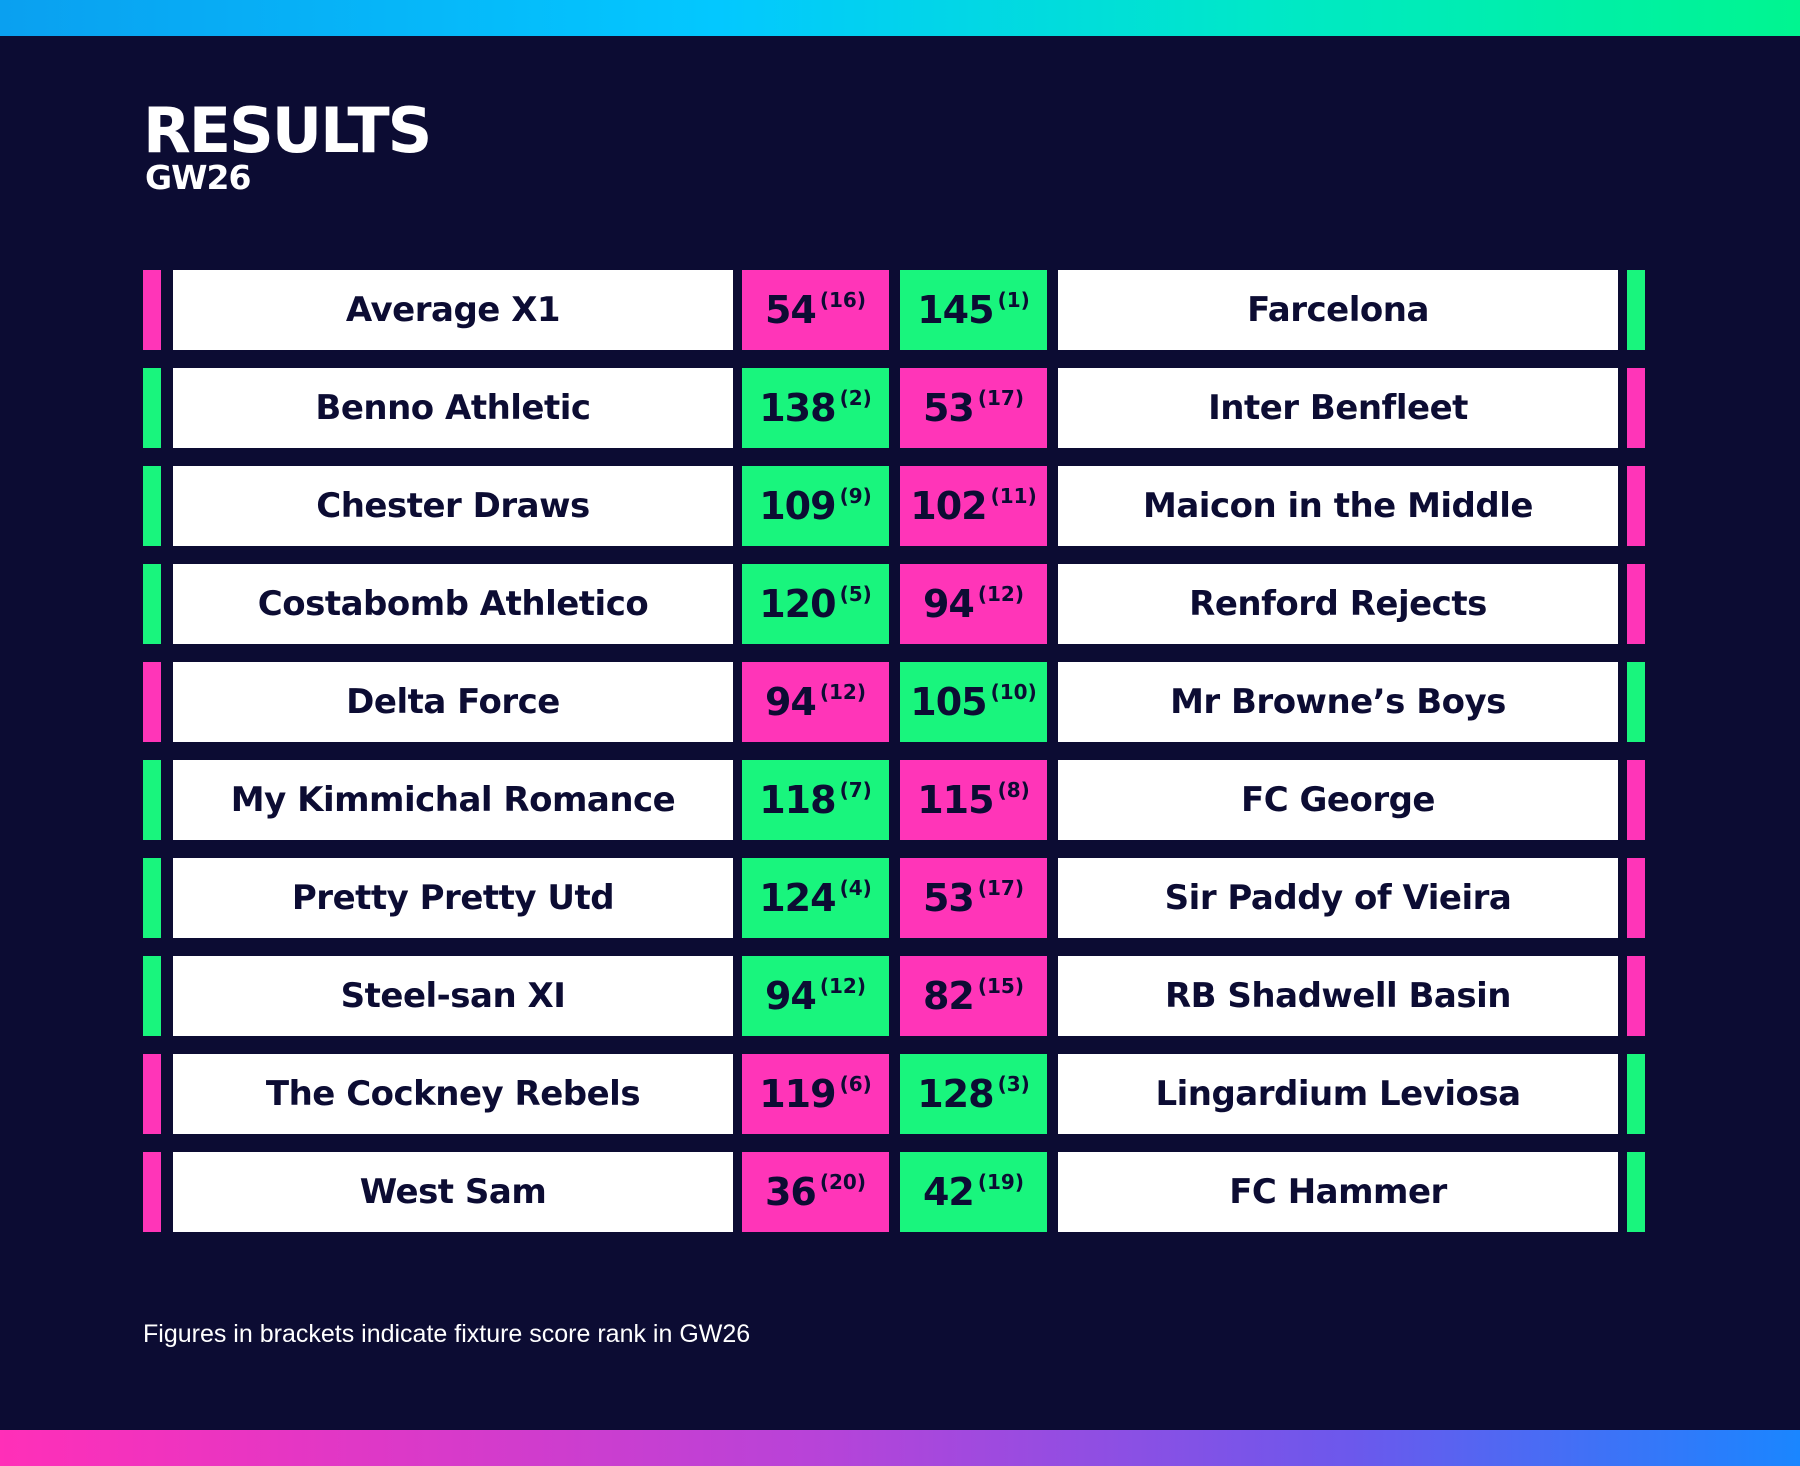 The width and height of the screenshot is (1800, 1466). What do you see at coordinates (790, 310) in the screenshot?
I see `home-score: 54` at bounding box center [790, 310].